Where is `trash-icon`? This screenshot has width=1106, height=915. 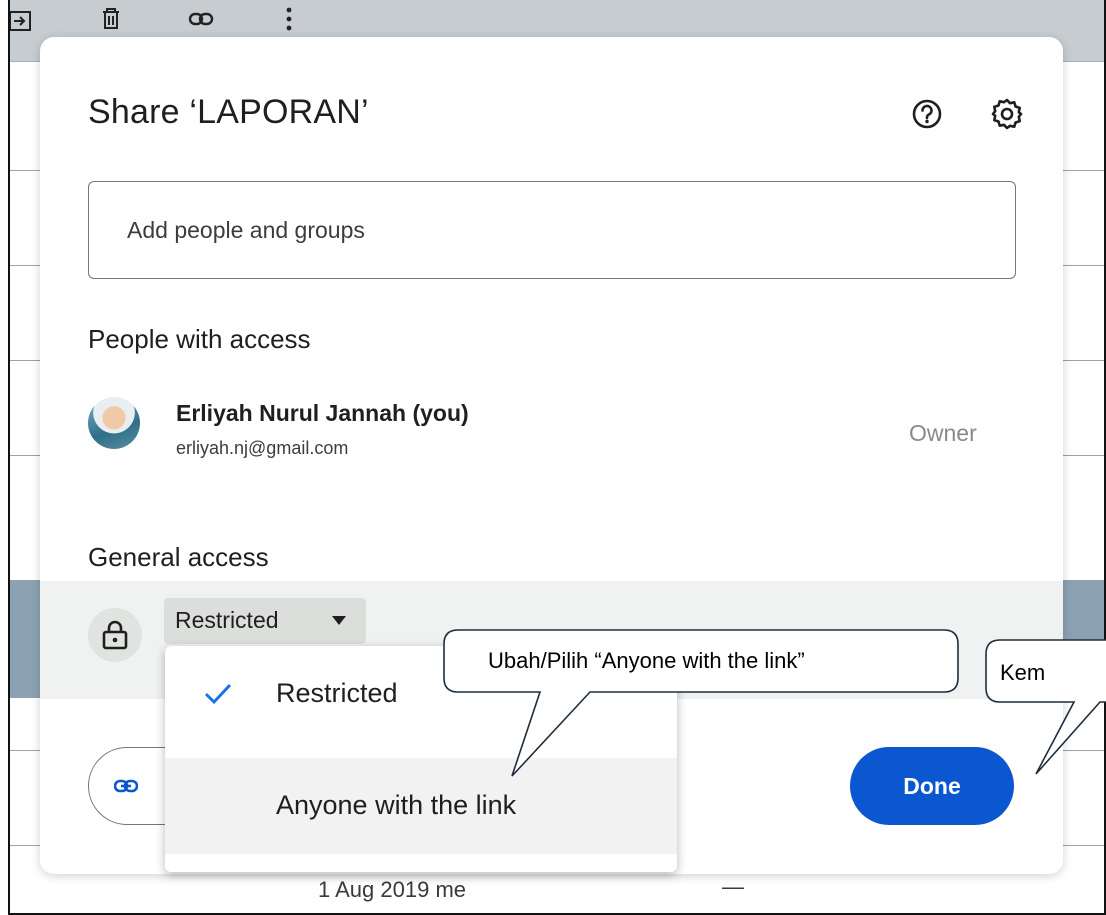
trash-icon is located at coordinates (111, 19).